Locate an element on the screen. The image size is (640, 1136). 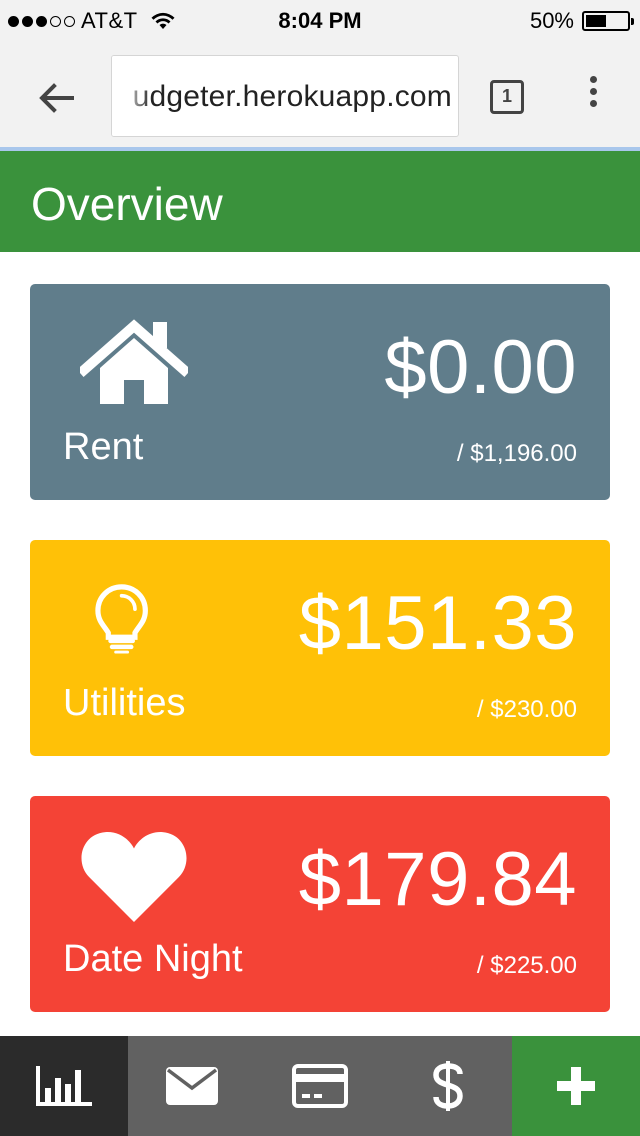
budget-spent: $151.33 is located at coordinates (437, 623).